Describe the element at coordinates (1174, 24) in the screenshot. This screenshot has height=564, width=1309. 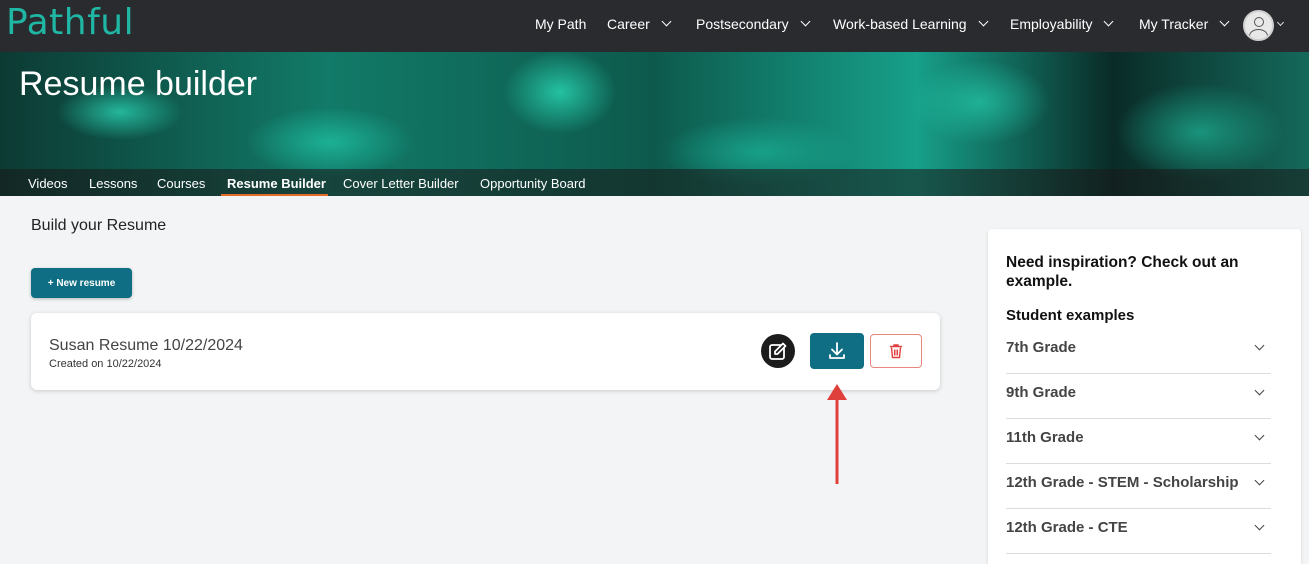
I see `nav-my-tracker-label: My Tracker` at that location.